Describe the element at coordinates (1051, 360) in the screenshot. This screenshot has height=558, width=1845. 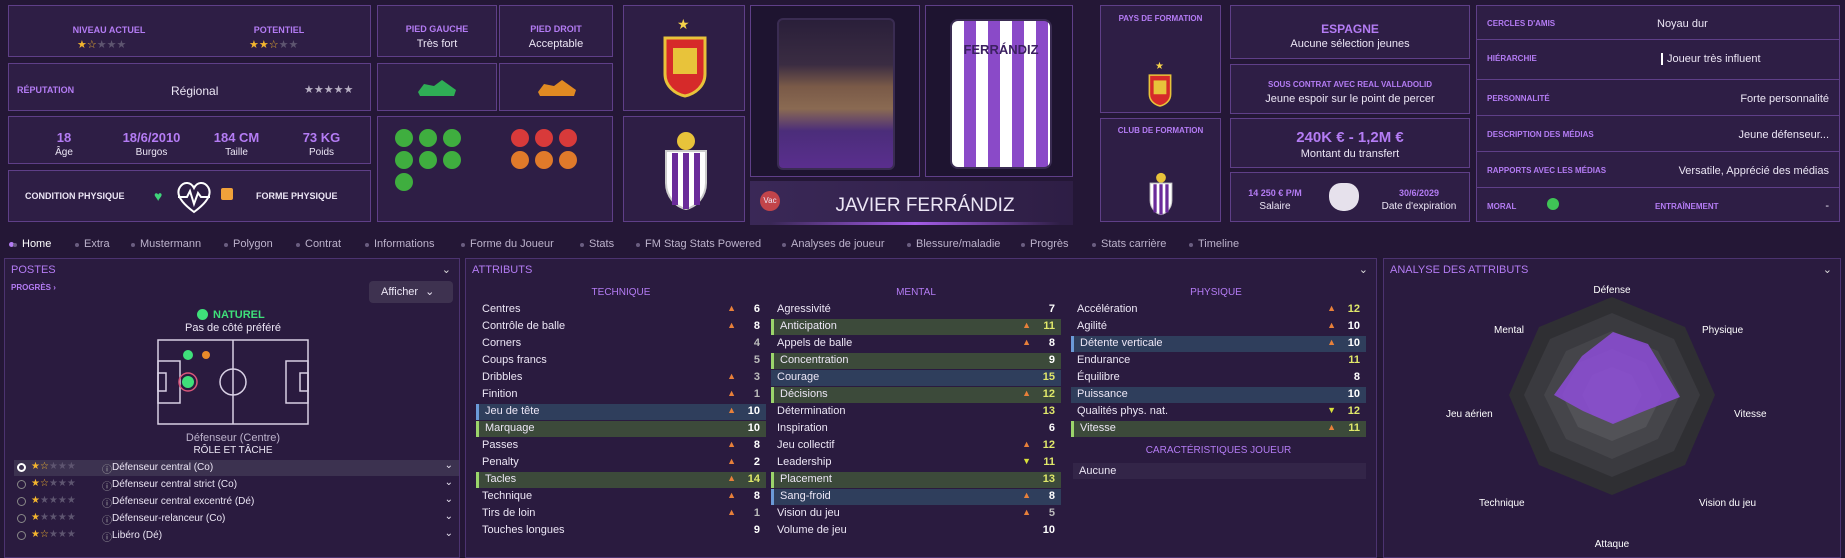
I see `attribute-value: 9` at that location.